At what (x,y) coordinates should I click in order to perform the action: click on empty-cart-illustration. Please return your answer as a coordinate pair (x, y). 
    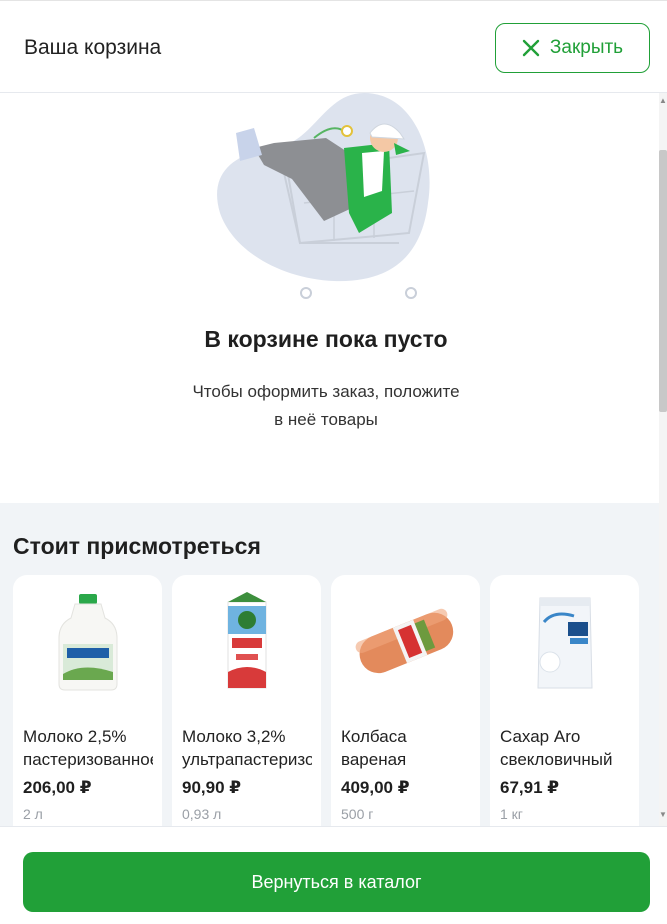
    Looking at the image, I should click on (323, 196).